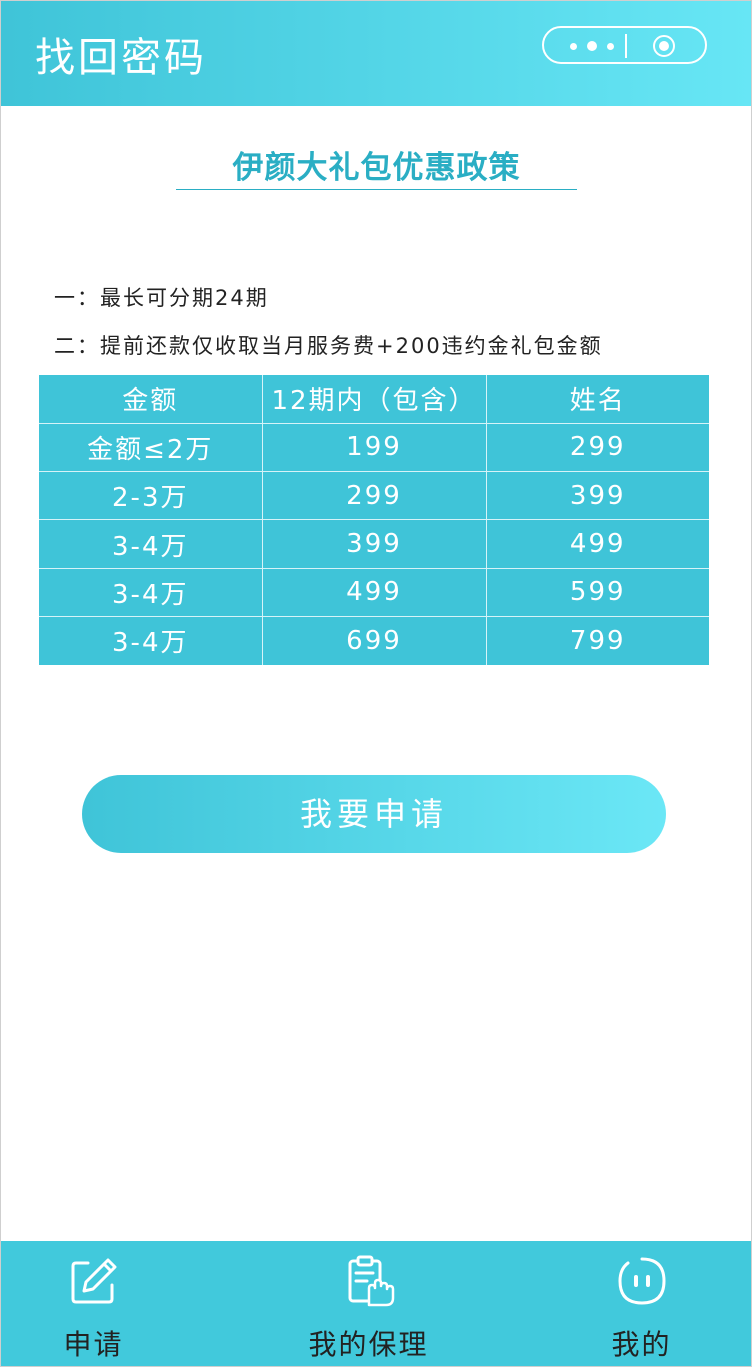 The width and height of the screenshot is (752, 1367). I want to click on table-row: 3-4万 699 799, so click(374, 640).